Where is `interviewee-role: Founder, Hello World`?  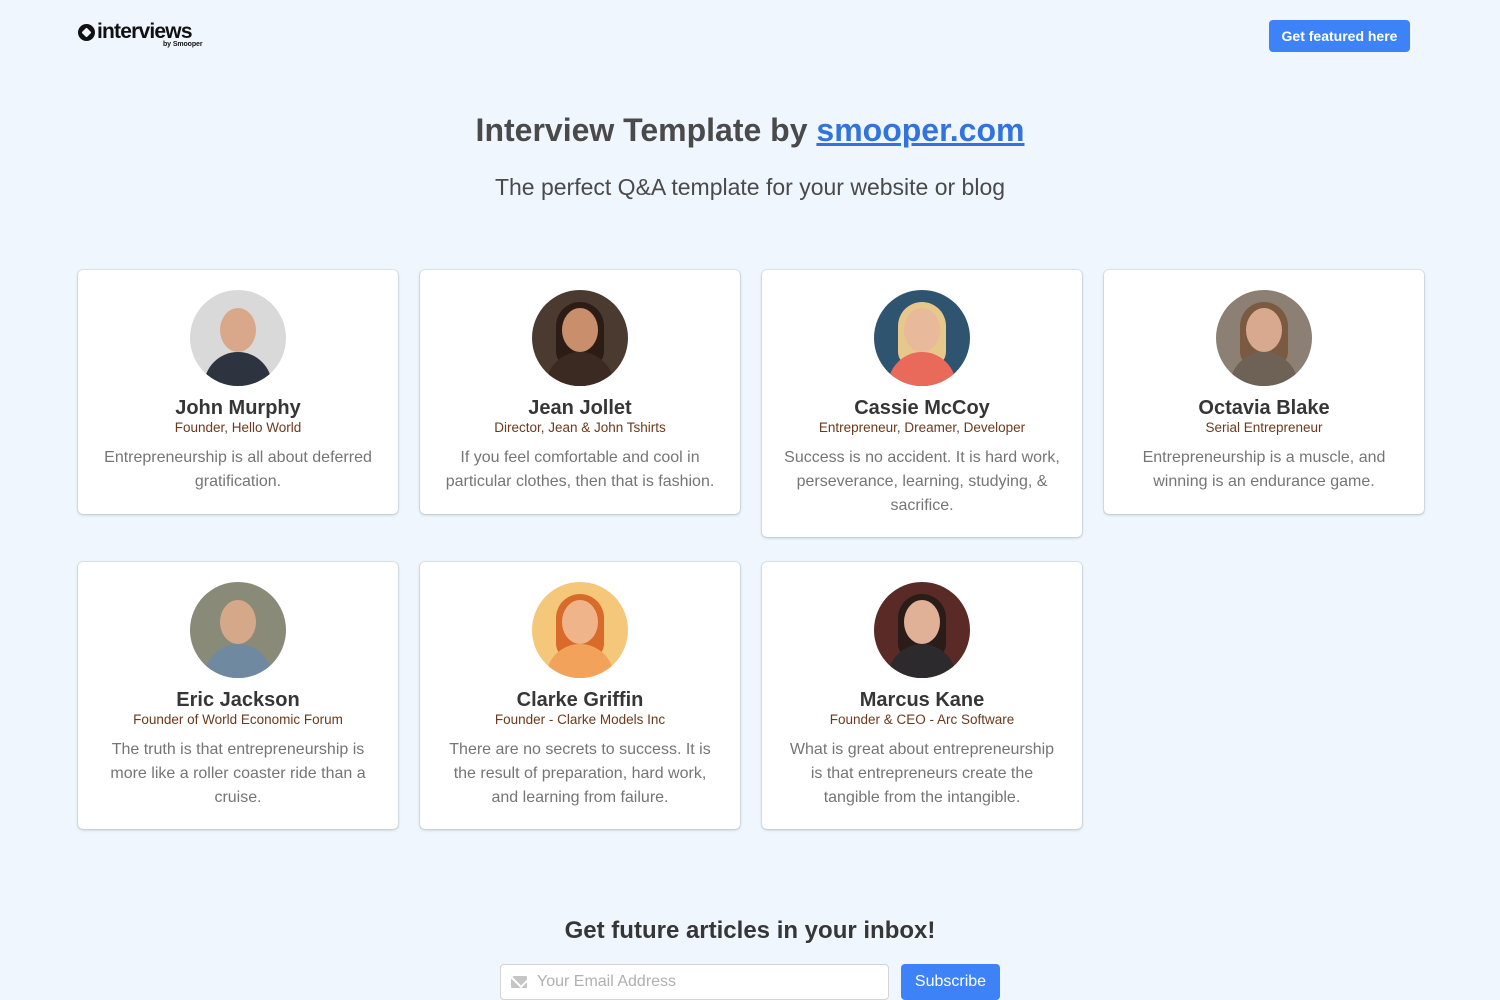 interviewee-role: Founder, Hello World is located at coordinates (238, 427).